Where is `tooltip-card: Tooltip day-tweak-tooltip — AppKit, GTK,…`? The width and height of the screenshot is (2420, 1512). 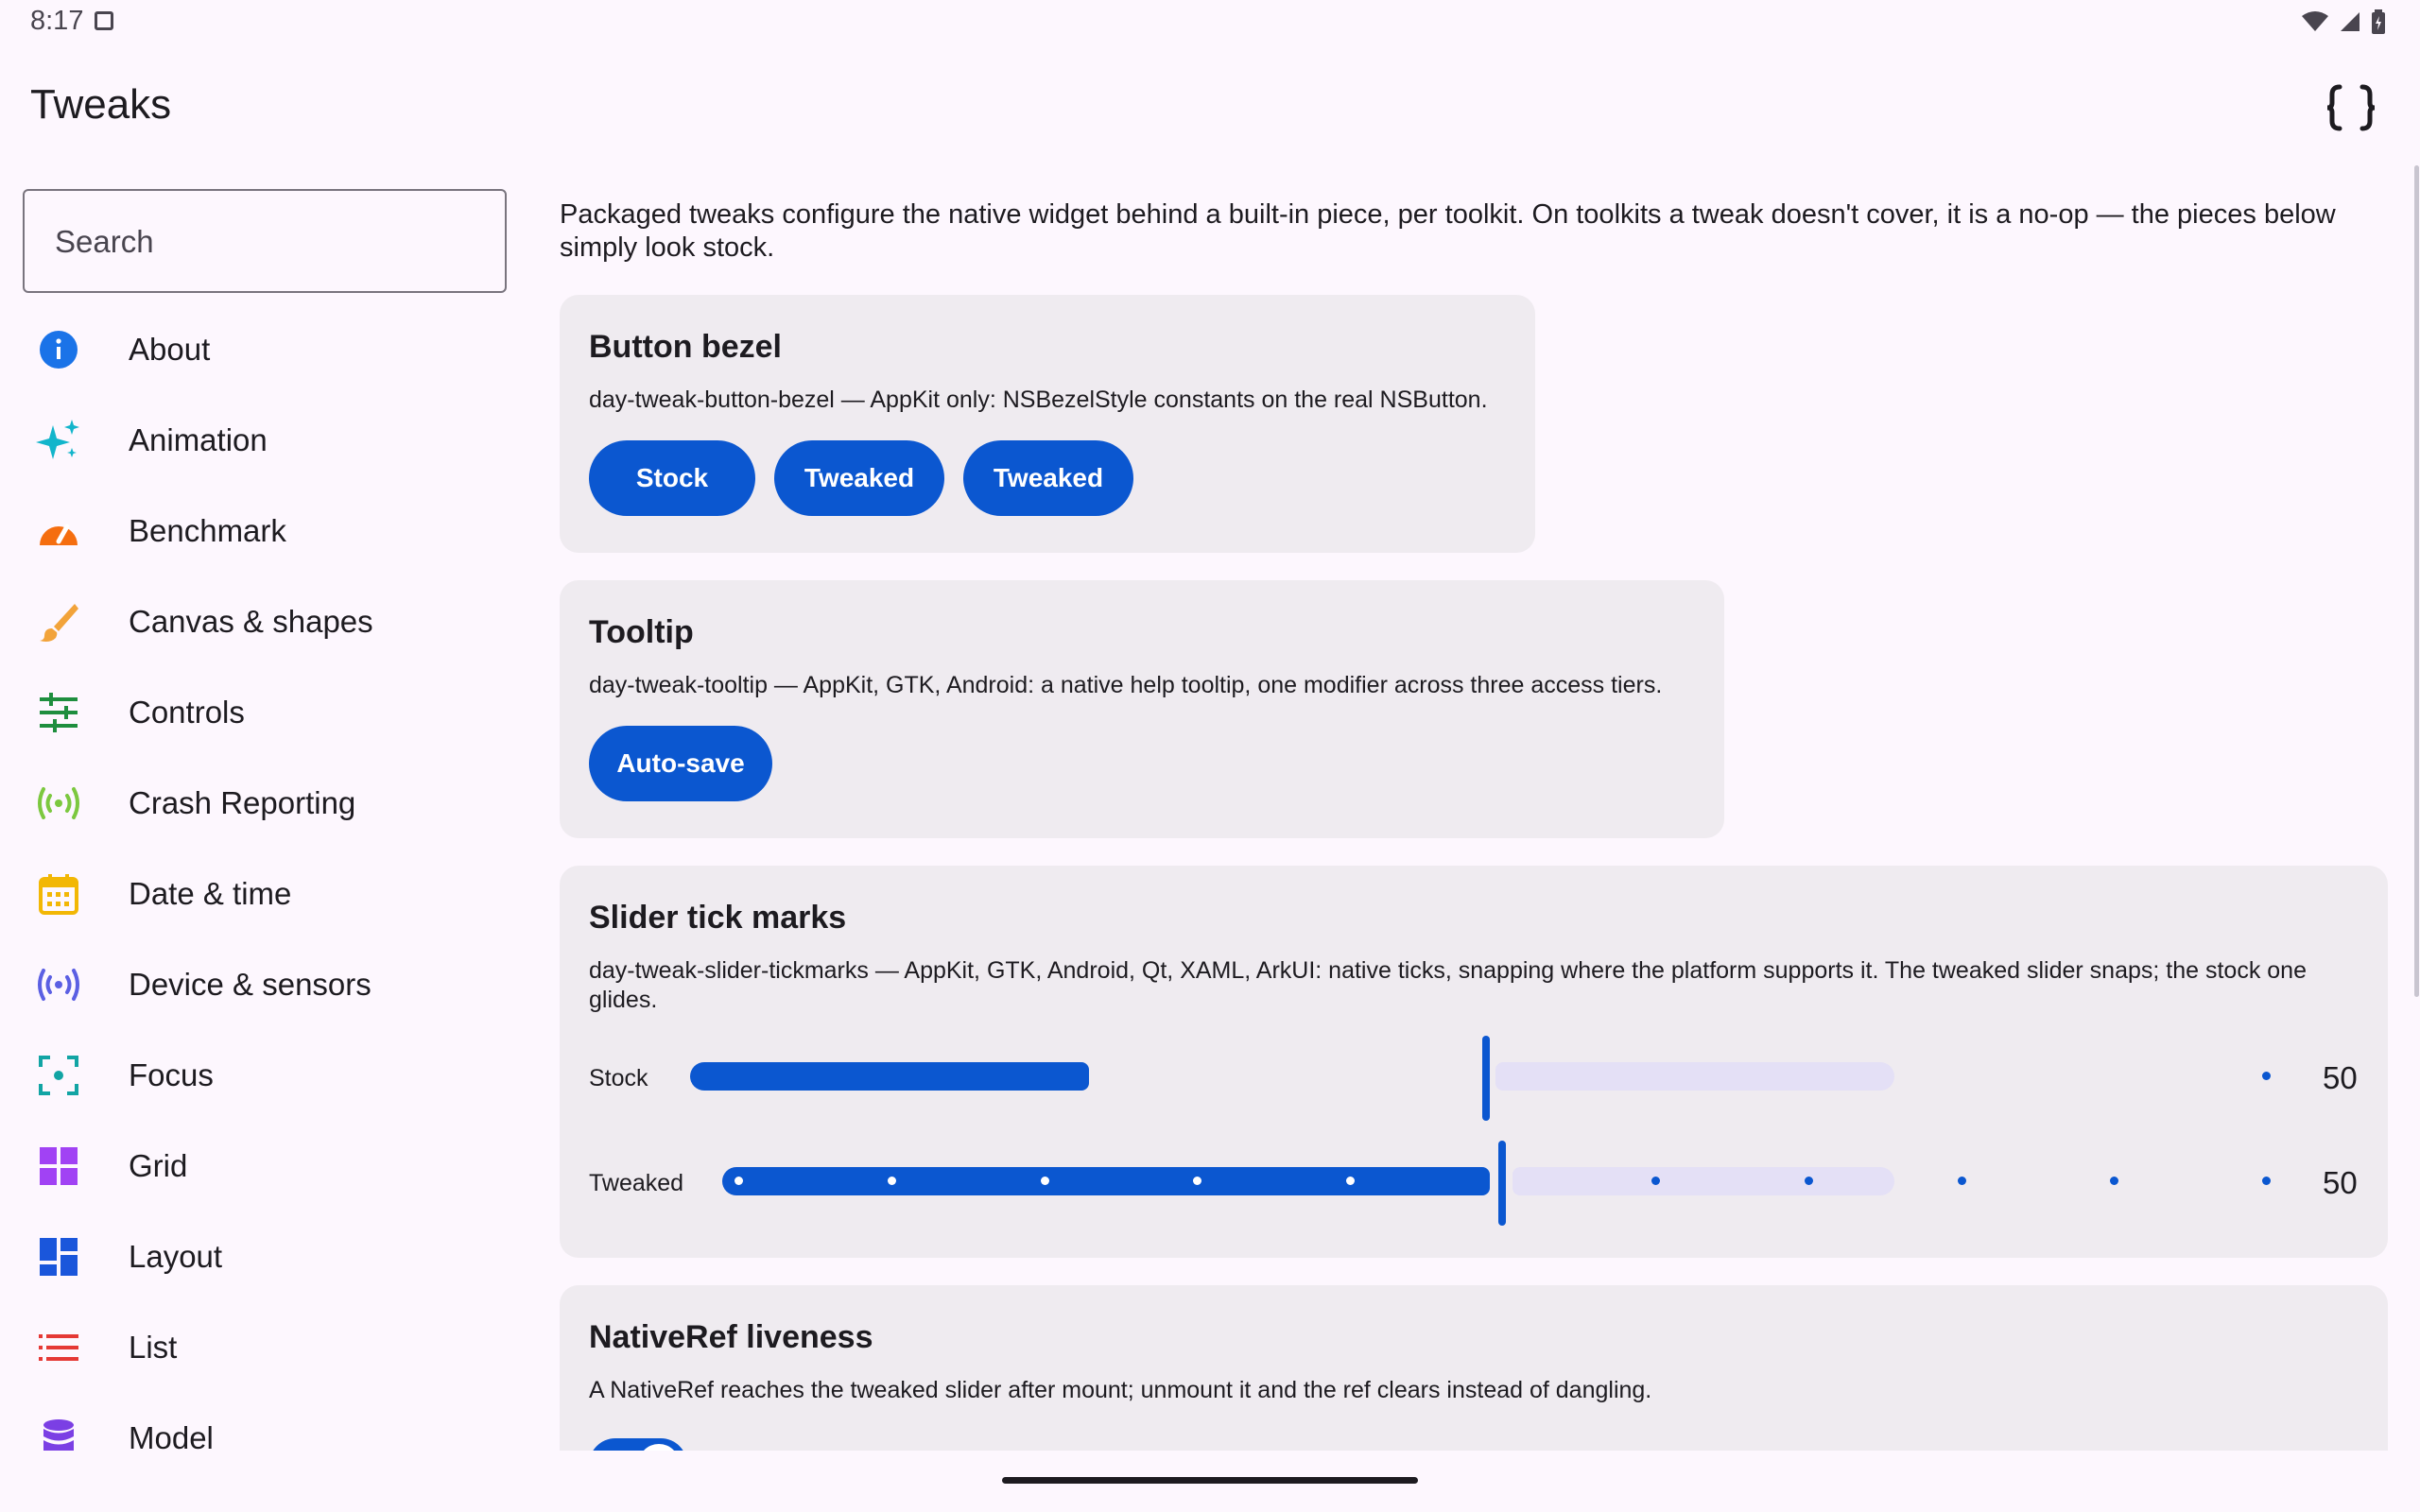 tooltip-card: Tooltip day-tweak-tooltip — AppKit, GTK,… is located at coordinates (1142, 709).